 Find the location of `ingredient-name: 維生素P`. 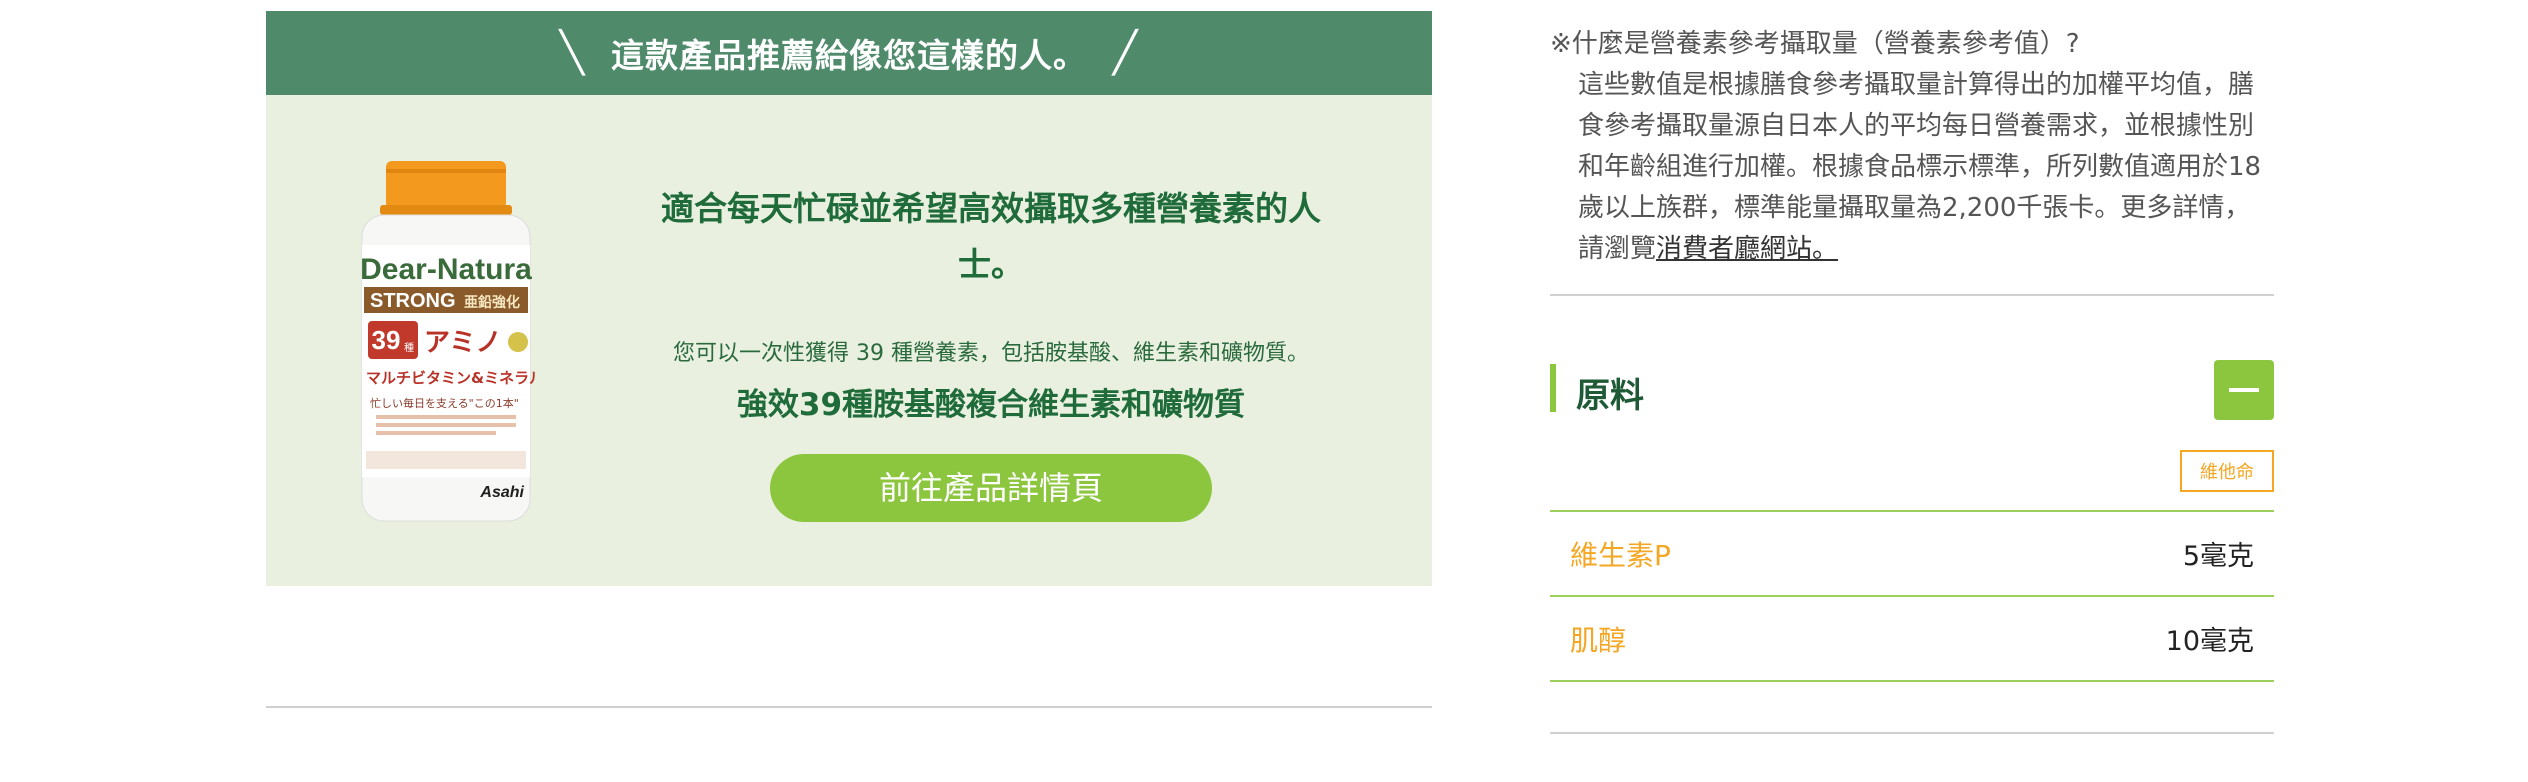

ingredient-name: 維生素P is located at coordinates (1620, 555).